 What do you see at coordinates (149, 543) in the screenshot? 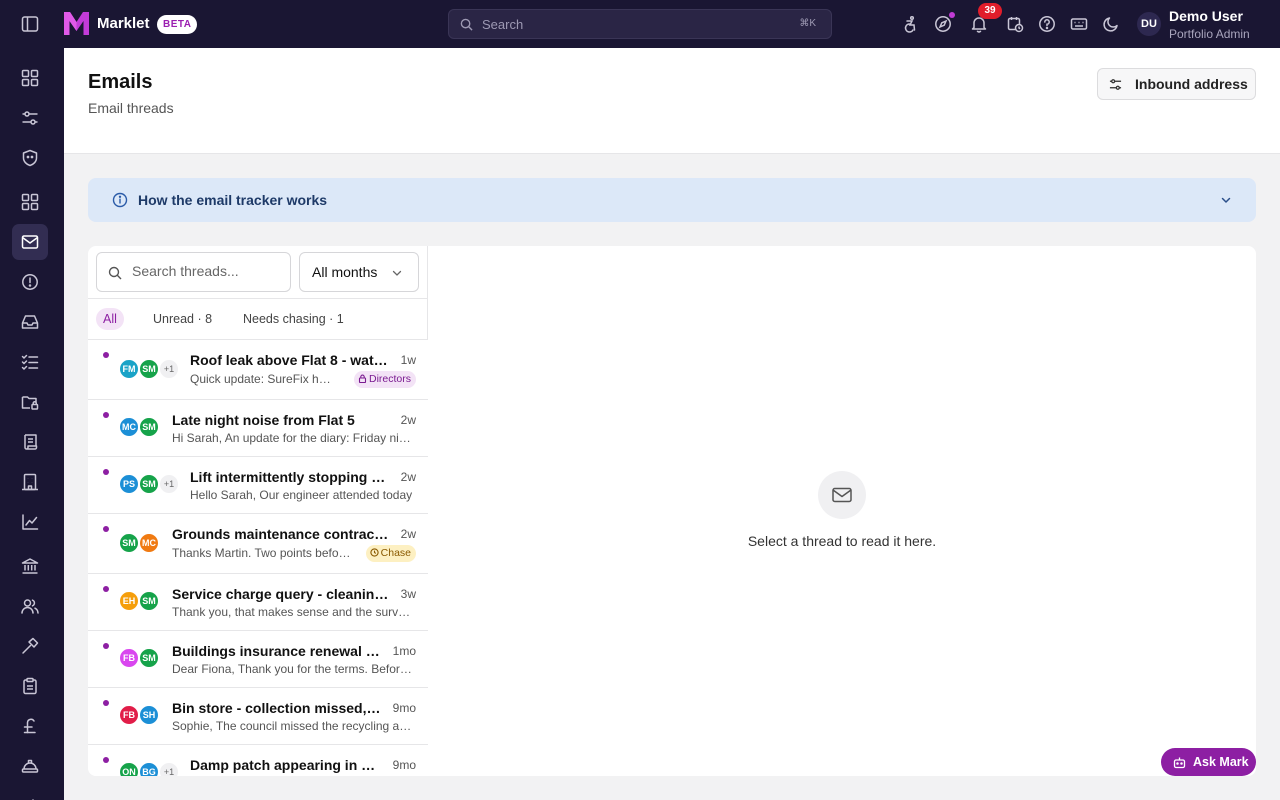
I see `participant-avatar: MC` at bounding box center [149, 543].